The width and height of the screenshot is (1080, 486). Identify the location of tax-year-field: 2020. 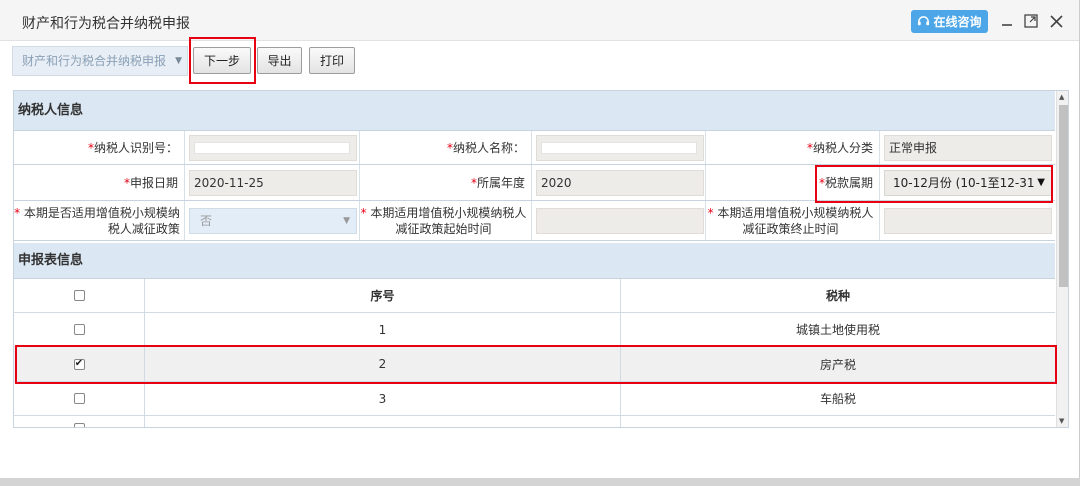
(620, 182).